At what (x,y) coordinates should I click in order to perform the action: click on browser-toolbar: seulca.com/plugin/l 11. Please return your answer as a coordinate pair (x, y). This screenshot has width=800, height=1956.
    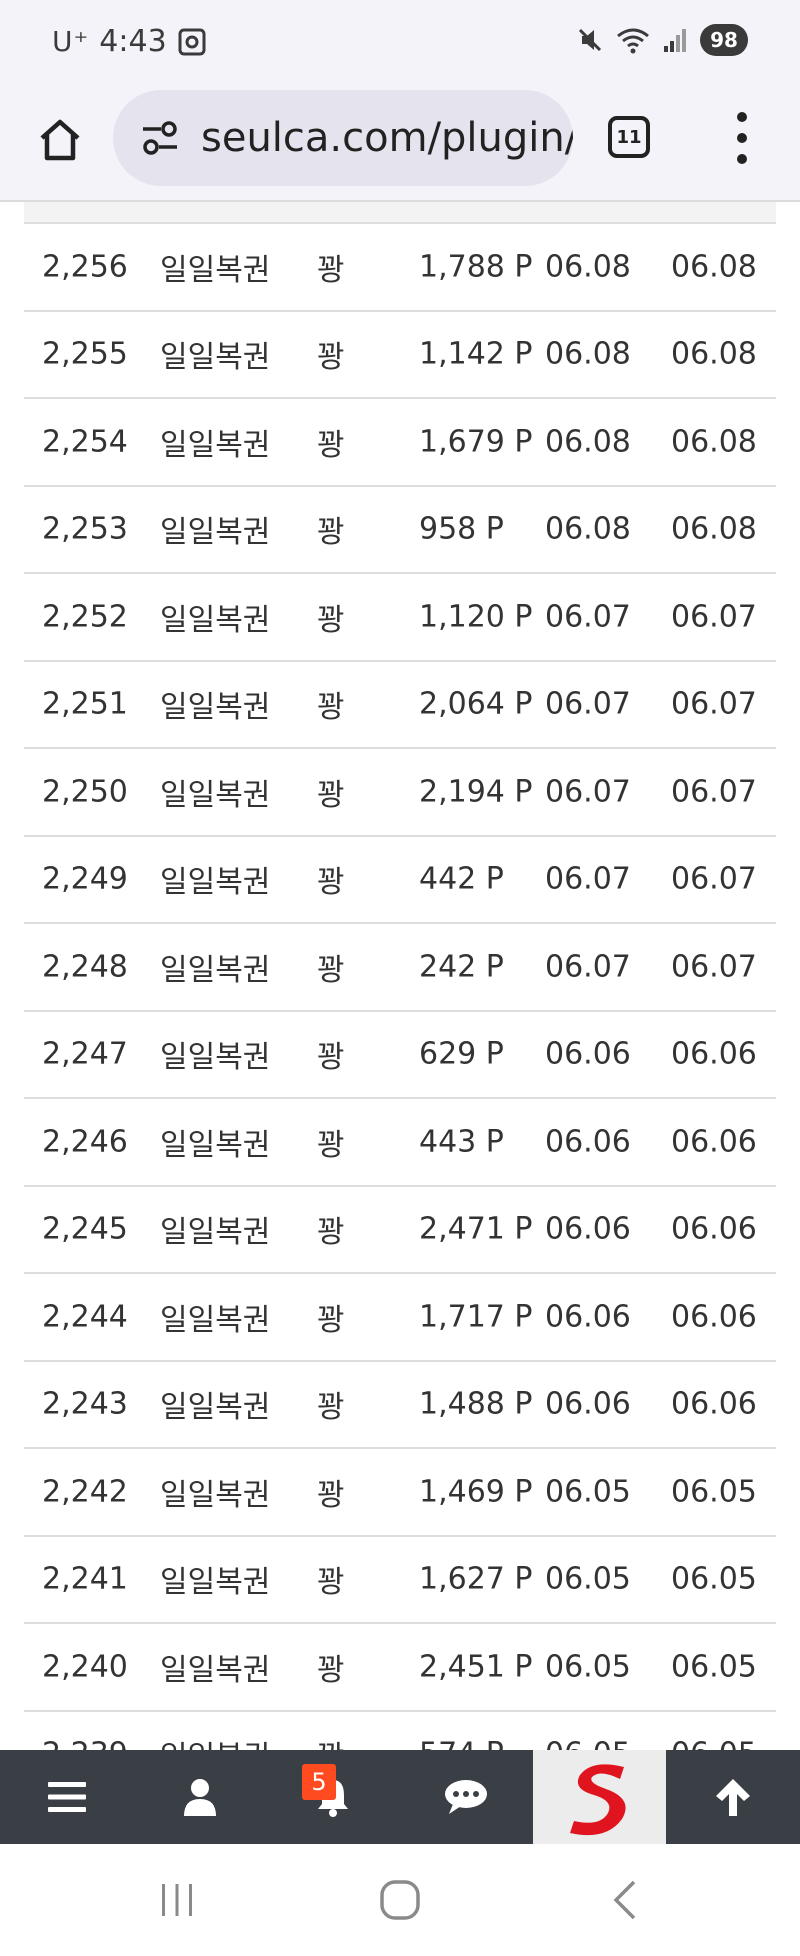
    Looking at the image, I should click on (400, 142).